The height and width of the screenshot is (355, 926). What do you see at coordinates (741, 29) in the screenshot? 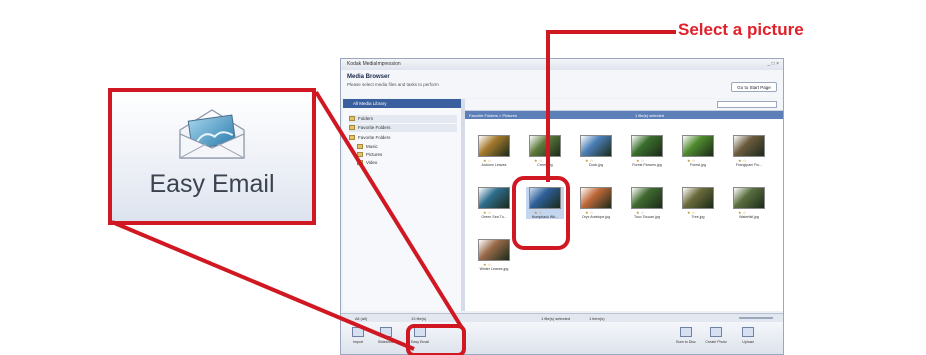
I see `select-picture-label: Select a picture` at bounding box center [741, 29].